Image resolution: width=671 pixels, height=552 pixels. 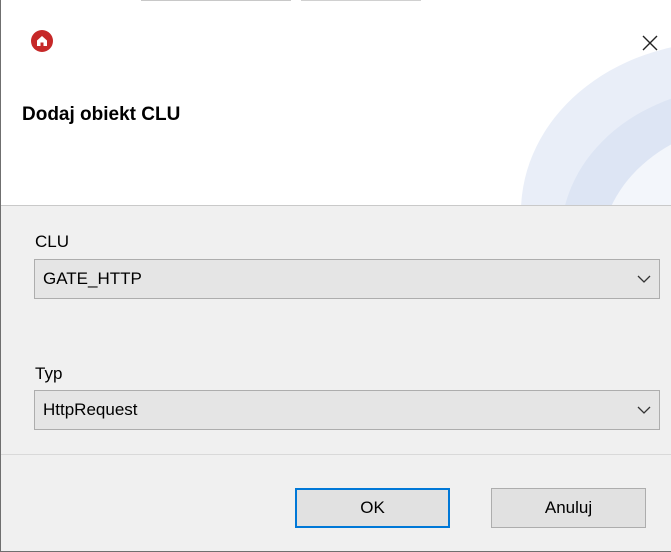 I want to click on cancel-button: Anuluj, so click(x=568, y=508).